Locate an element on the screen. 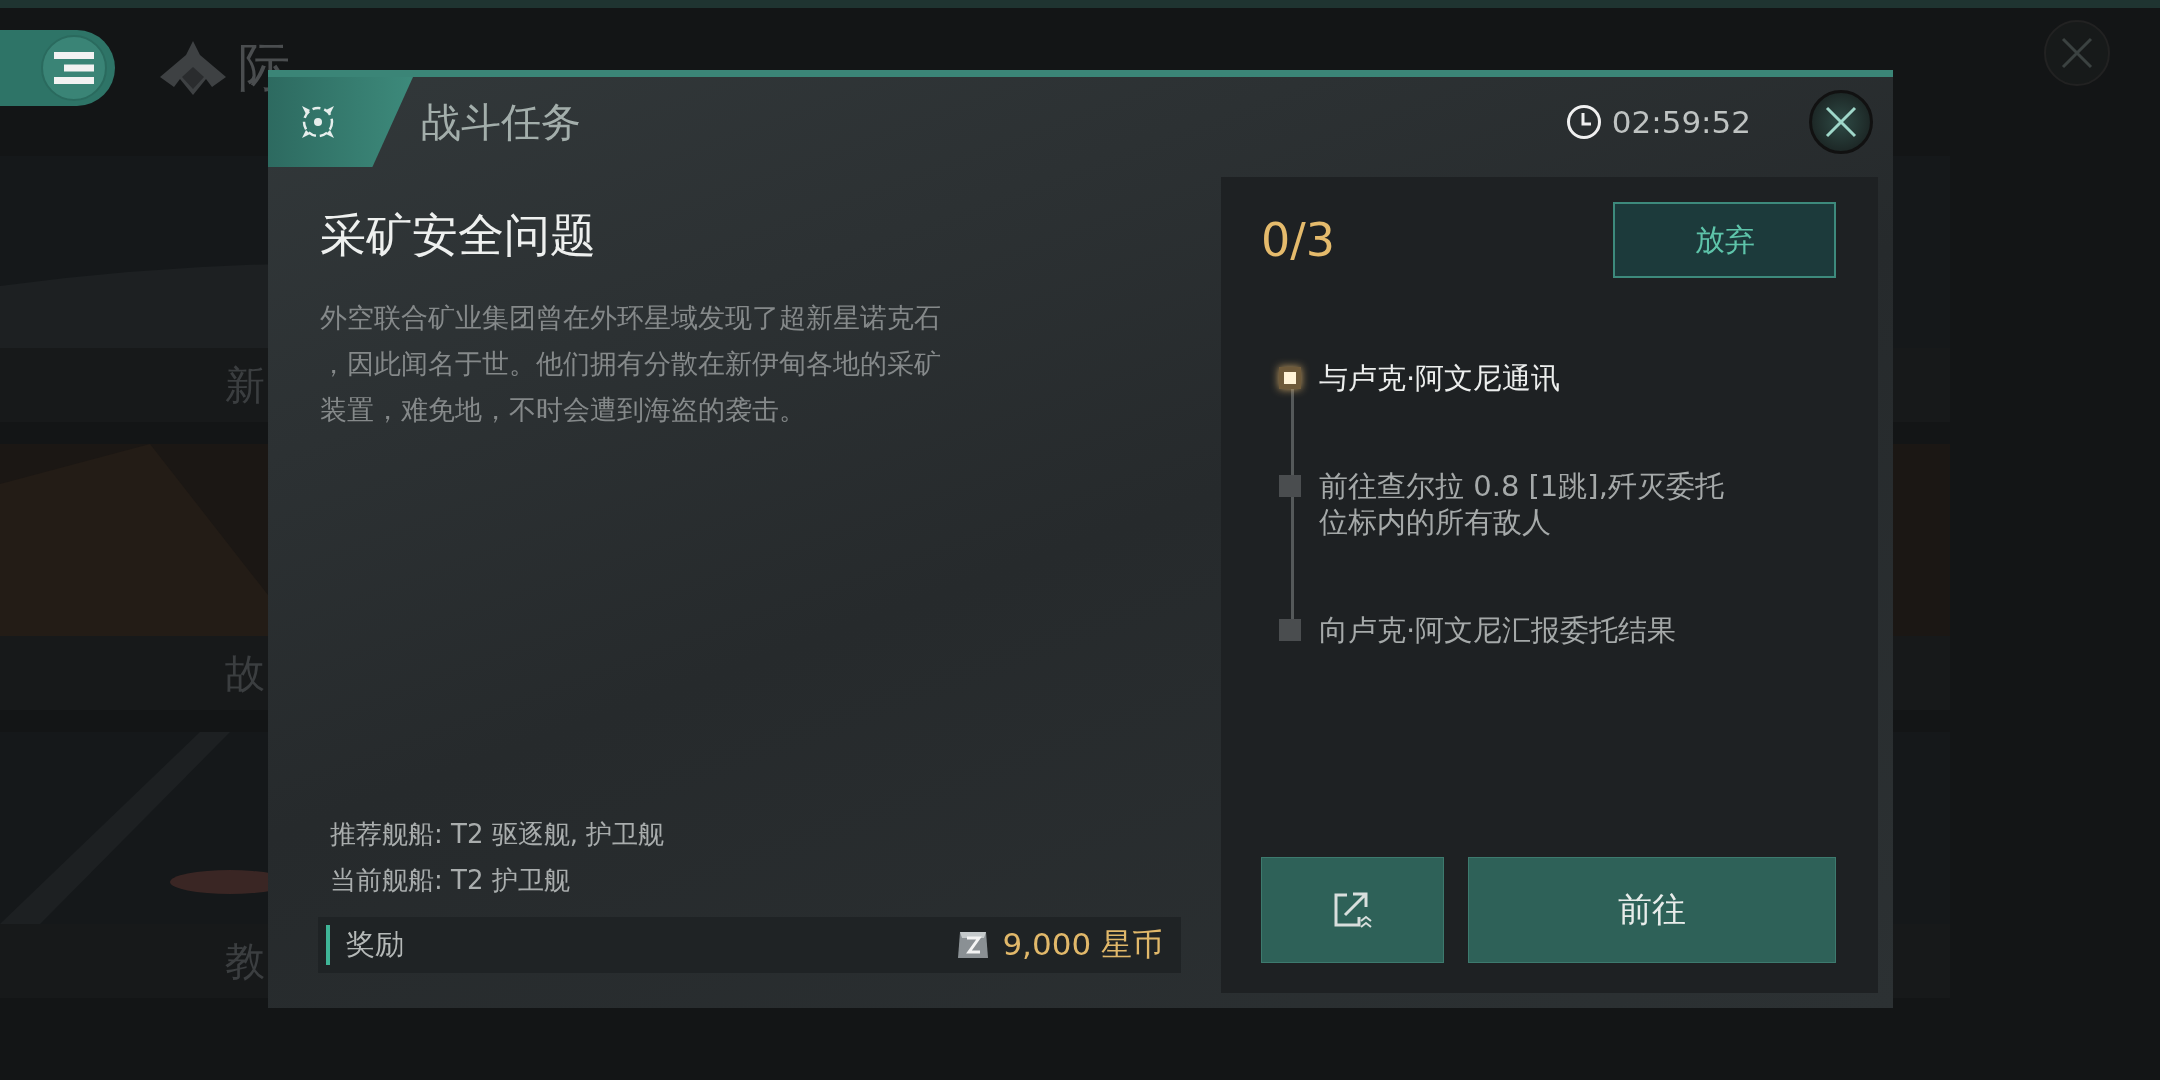 This screenshot has height=1080, width=2160. share-icon is located at coordinates (1352, 910).